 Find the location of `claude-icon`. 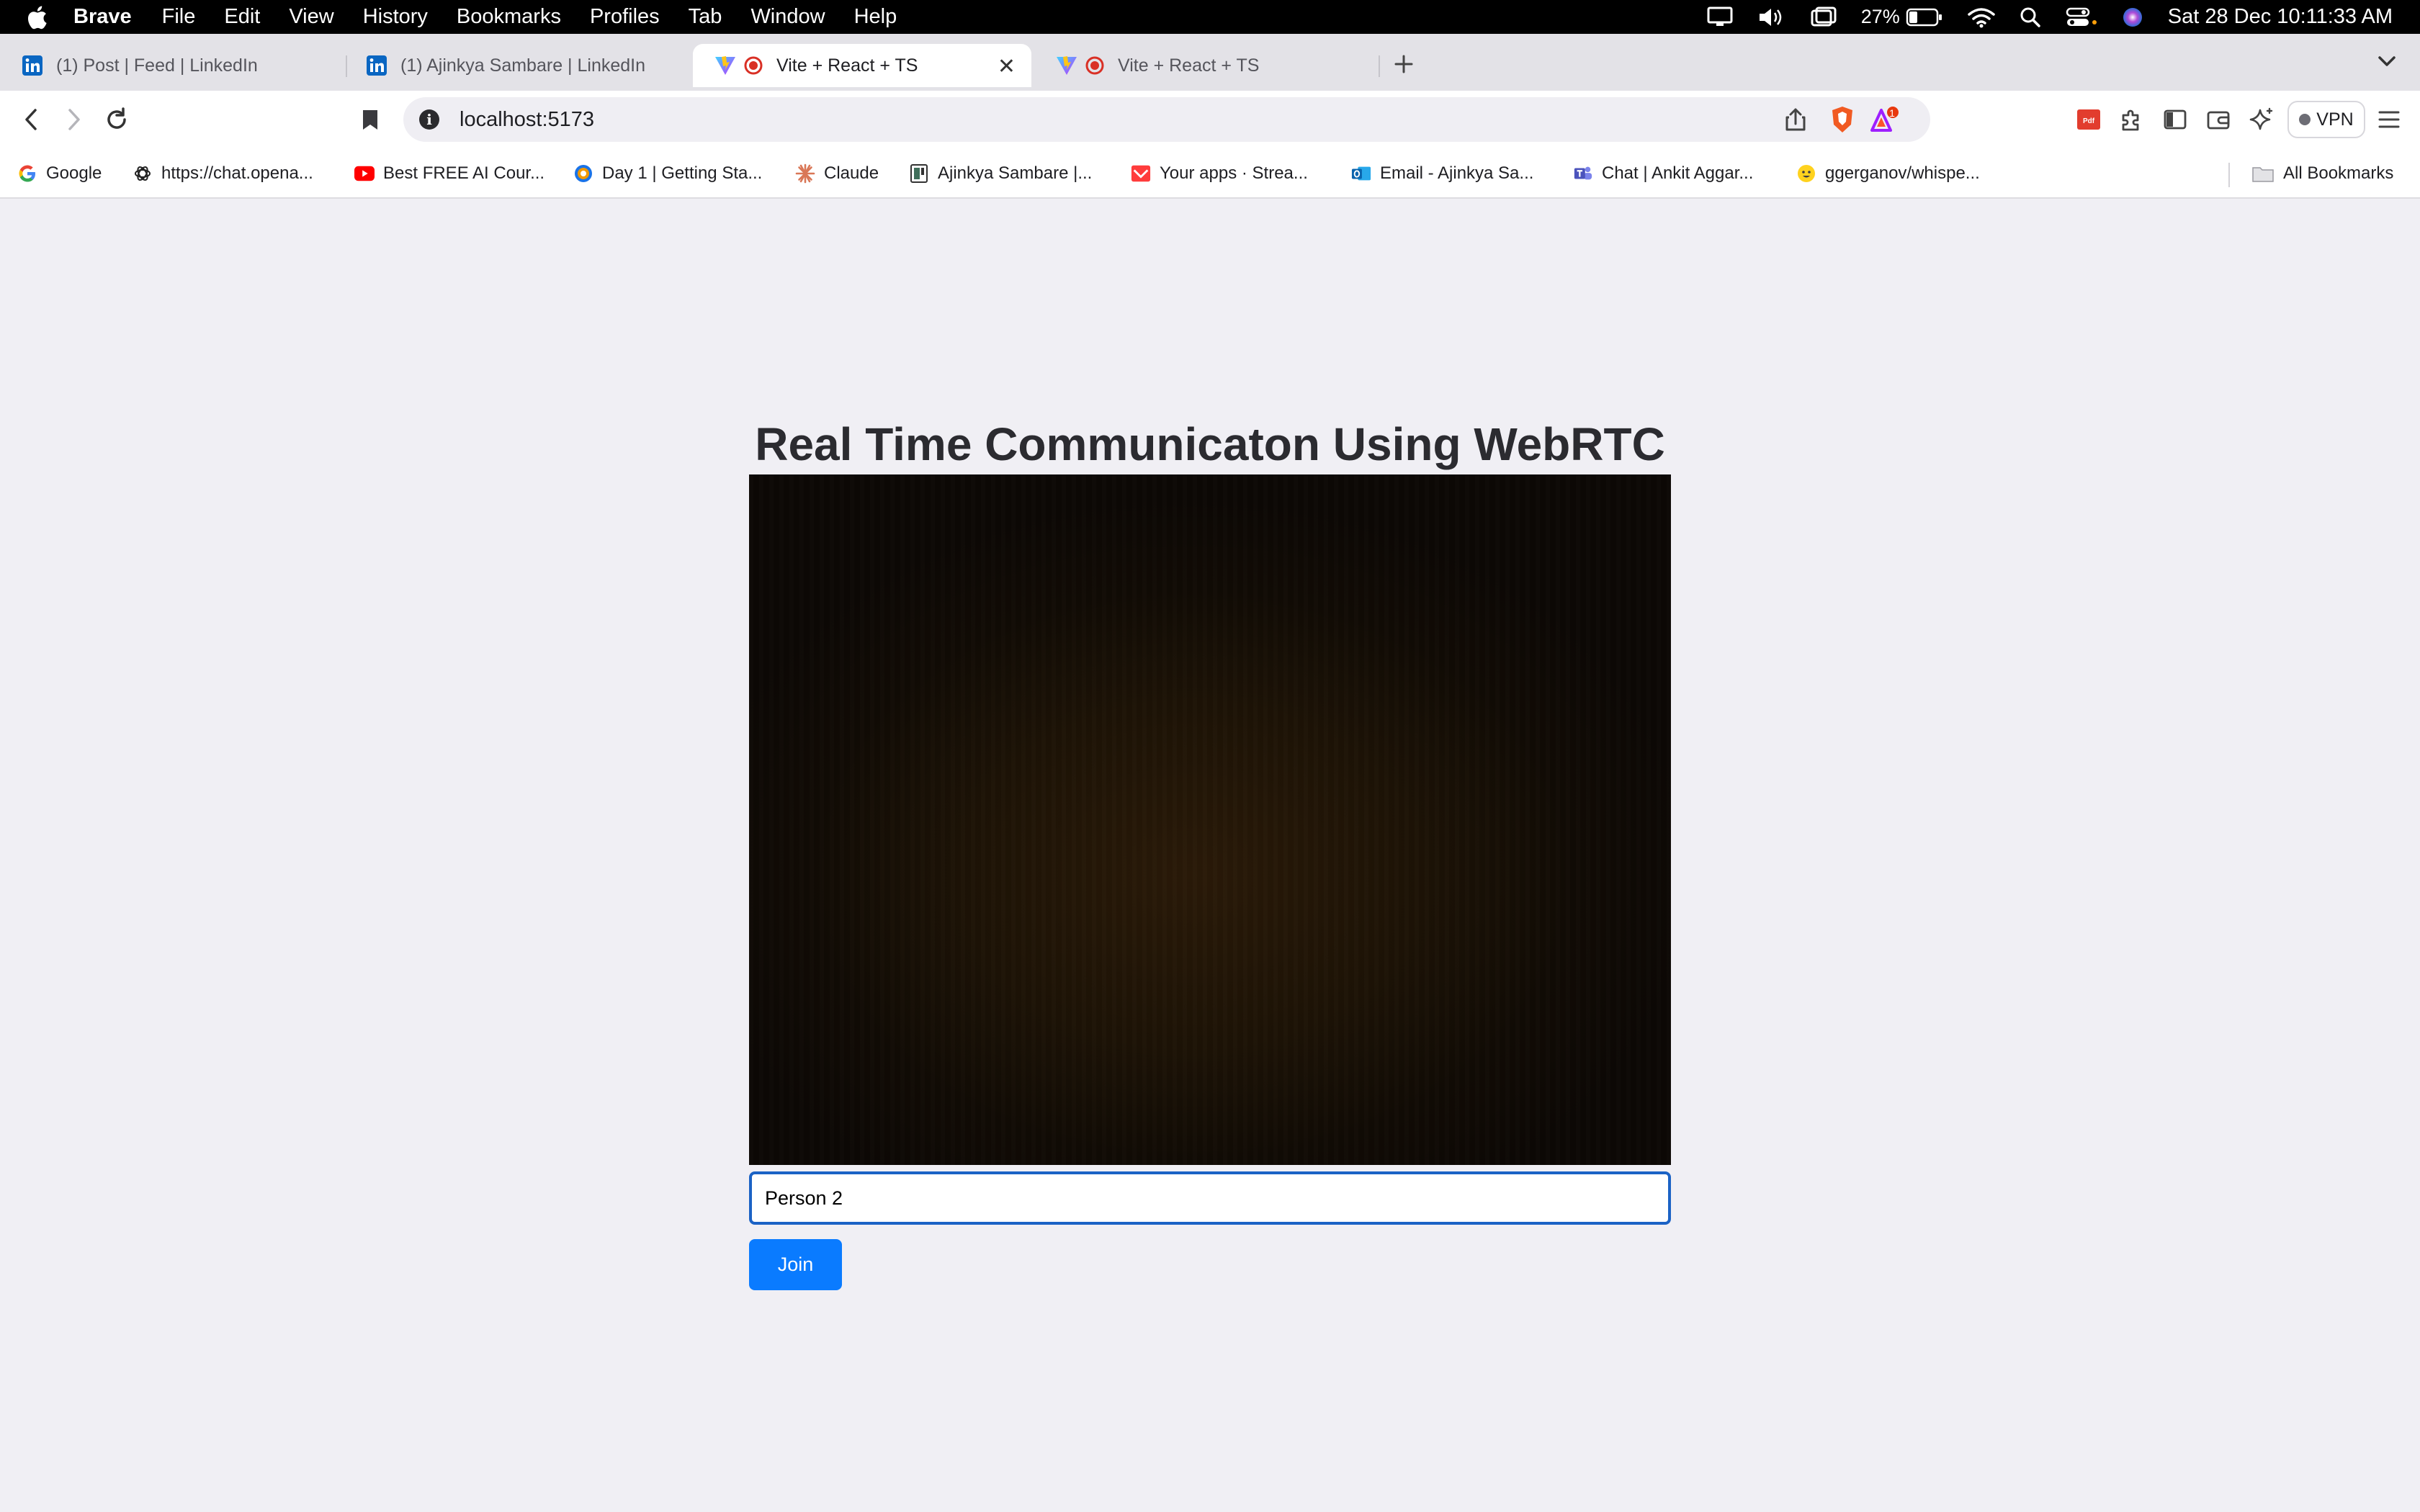

claude-icon is located at coordinates (805, 173).